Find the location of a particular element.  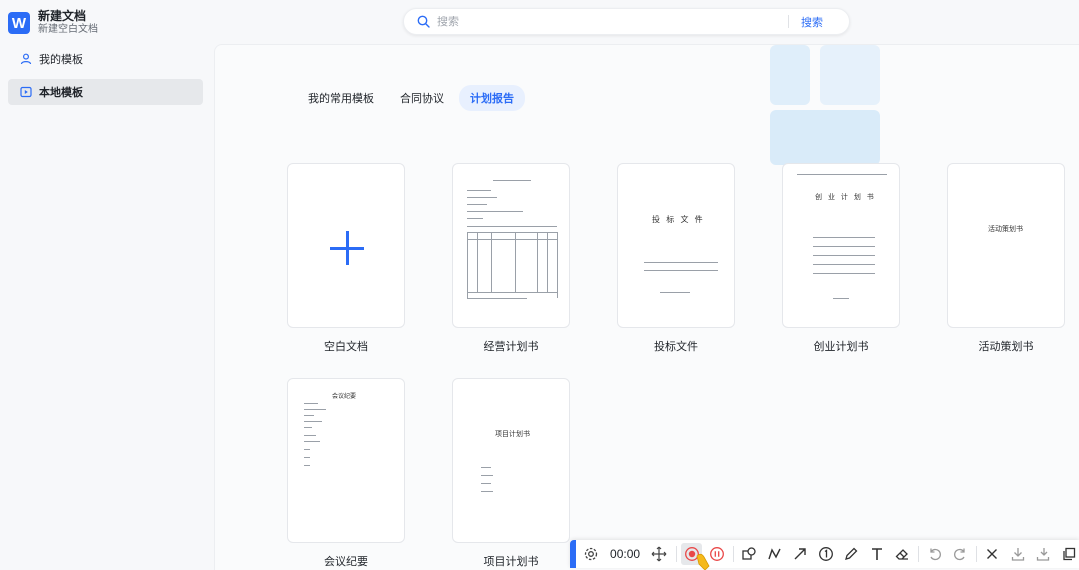

search-icon is located at coordinates (423, 21).